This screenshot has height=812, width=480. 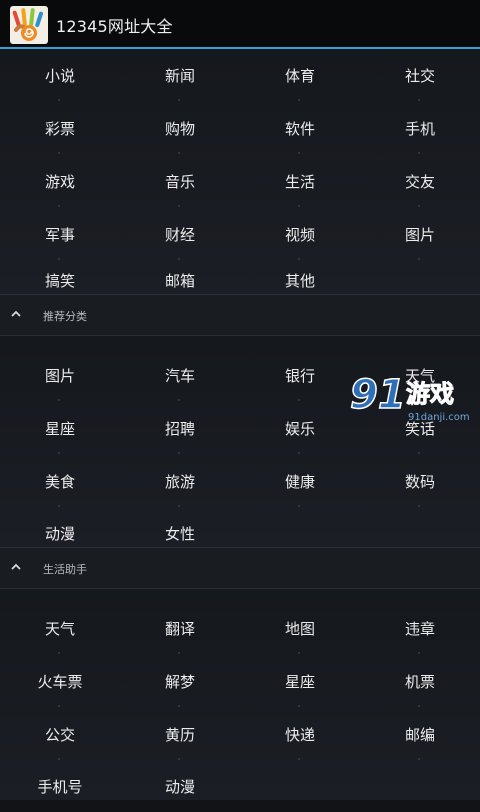 What do you see at coordinates (300, 181) in the screenshot?
I see `category-item: 生活` at bounding box center [300, 181].